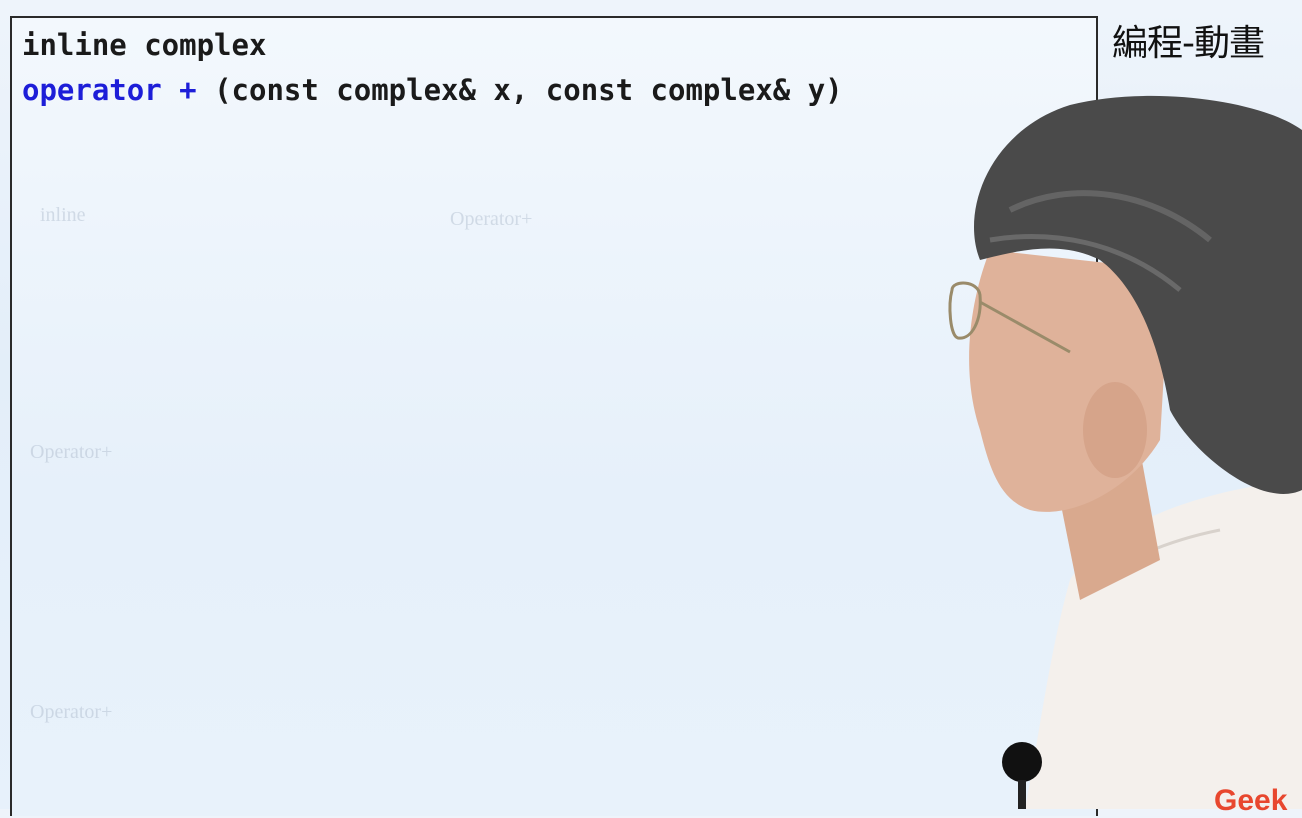 The image size is (1302, 818). What do you see at coordinates (144, 45) in the screenshot?
I see `code-line-1: inline complex` at bounding box center [144, 45].